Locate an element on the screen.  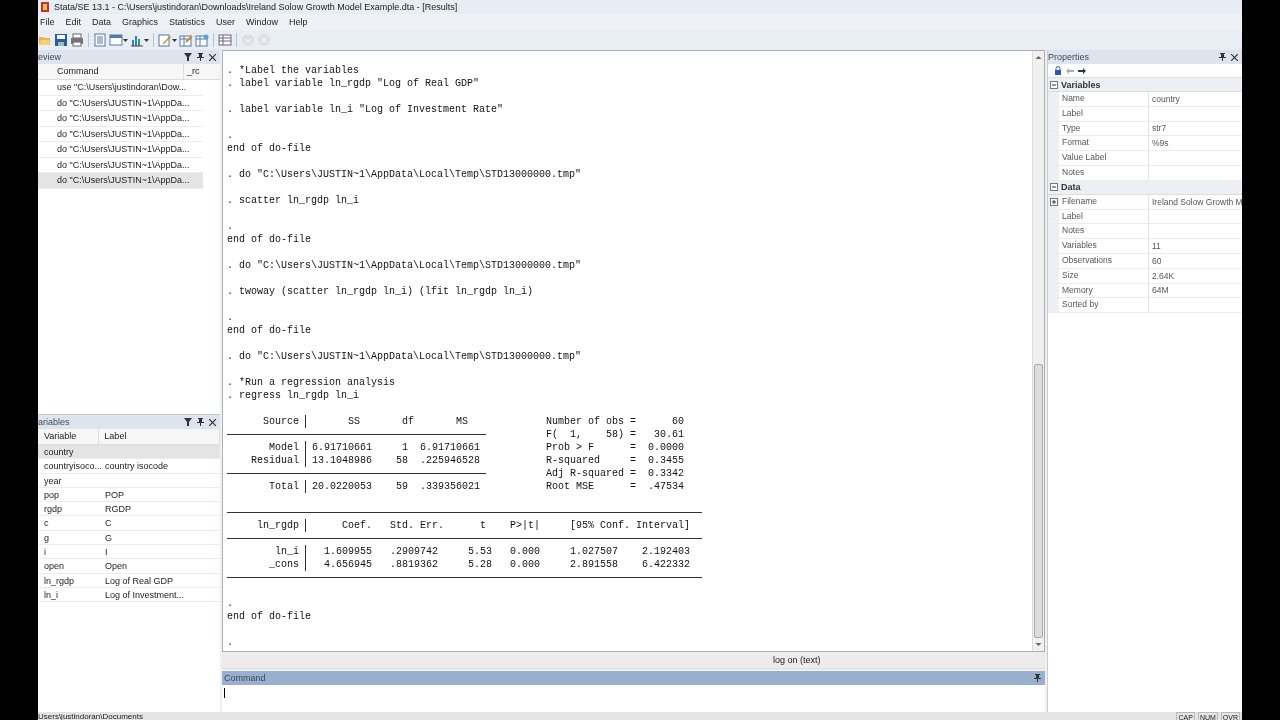
printer-icon is located at coordinates (77, 40).